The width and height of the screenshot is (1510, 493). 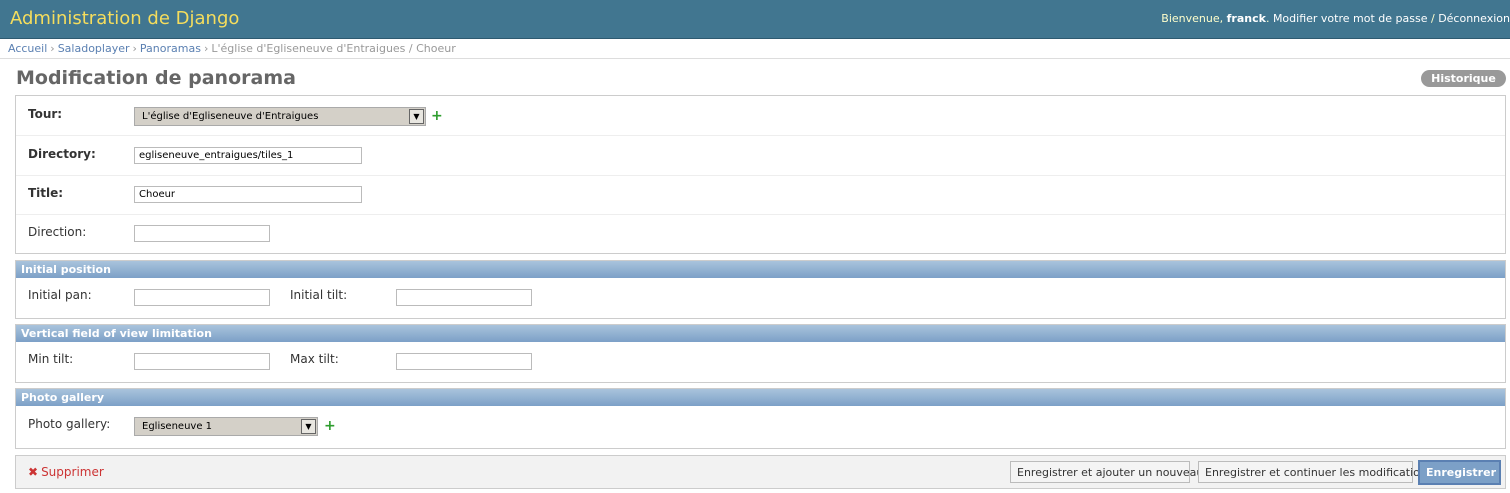 I want to click on history-button: Historique, so click(x=1463, y=78).